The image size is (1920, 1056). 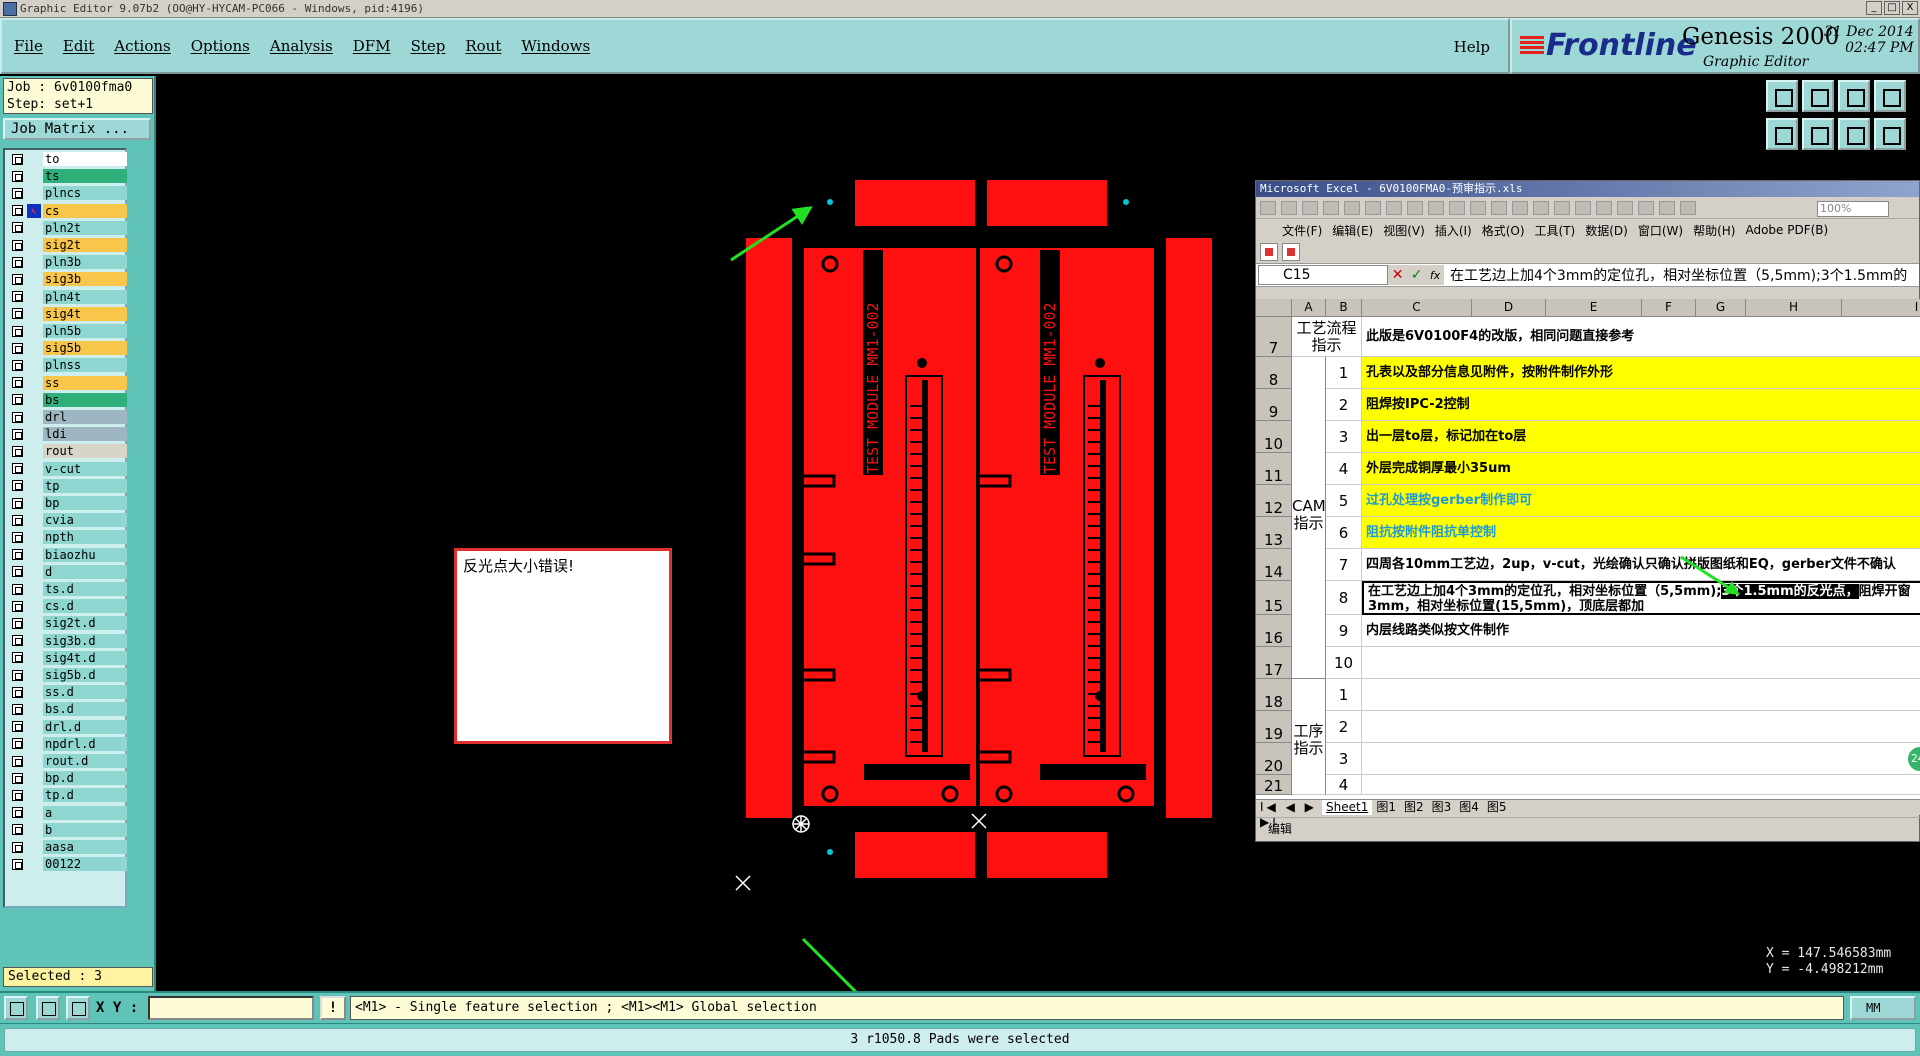 I want to click on excel-menu-format: 格式(O), so click(x=1503, y=230).